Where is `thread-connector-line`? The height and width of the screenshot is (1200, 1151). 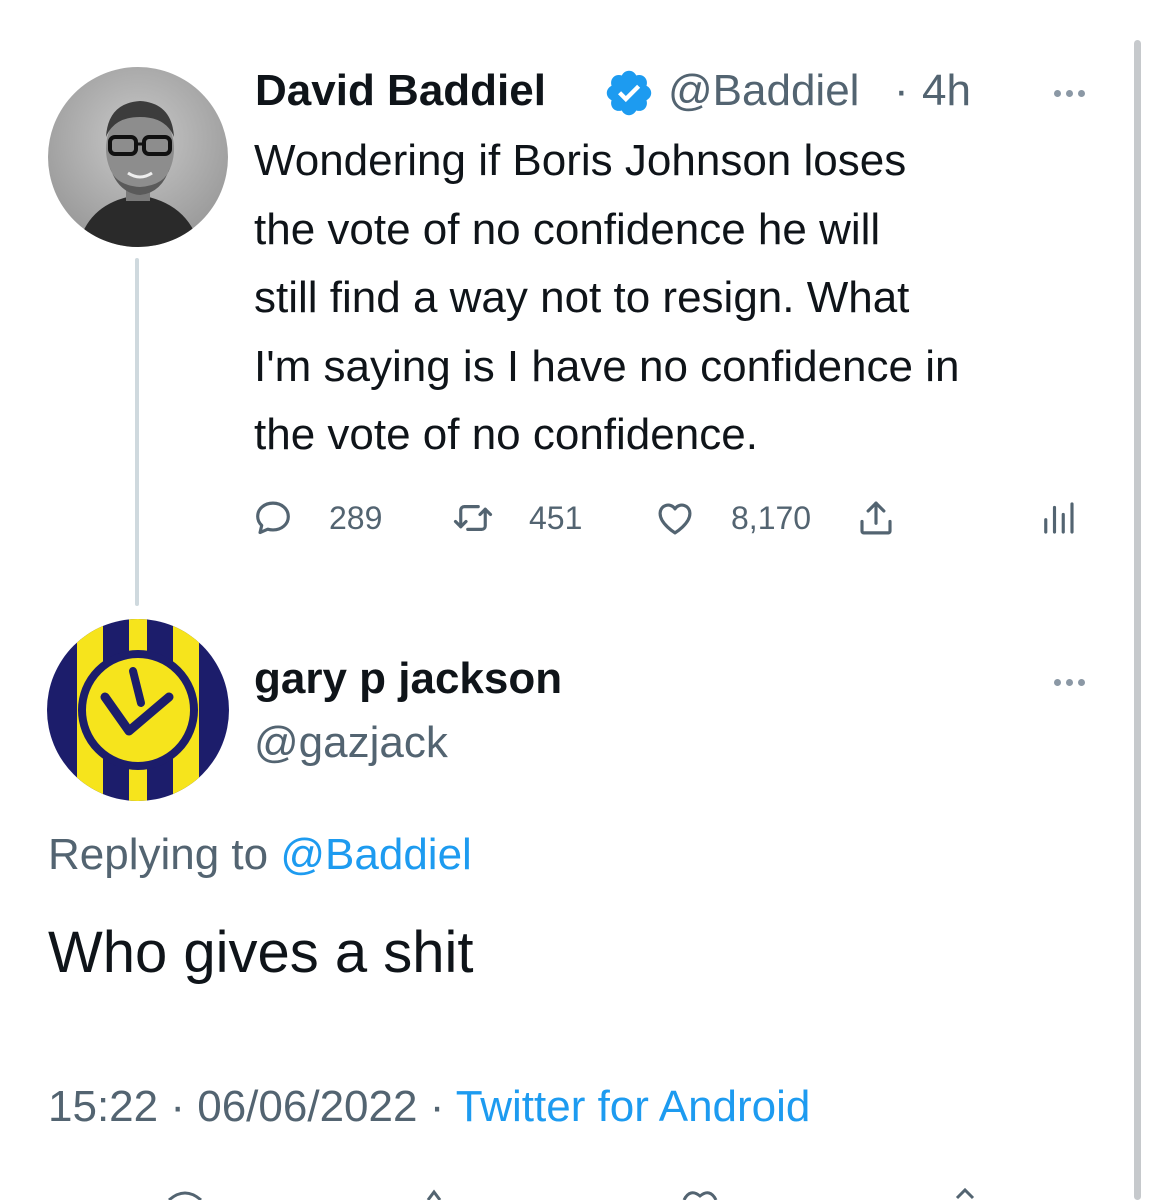
thread-connector-line is located at coordinates (137, 432).